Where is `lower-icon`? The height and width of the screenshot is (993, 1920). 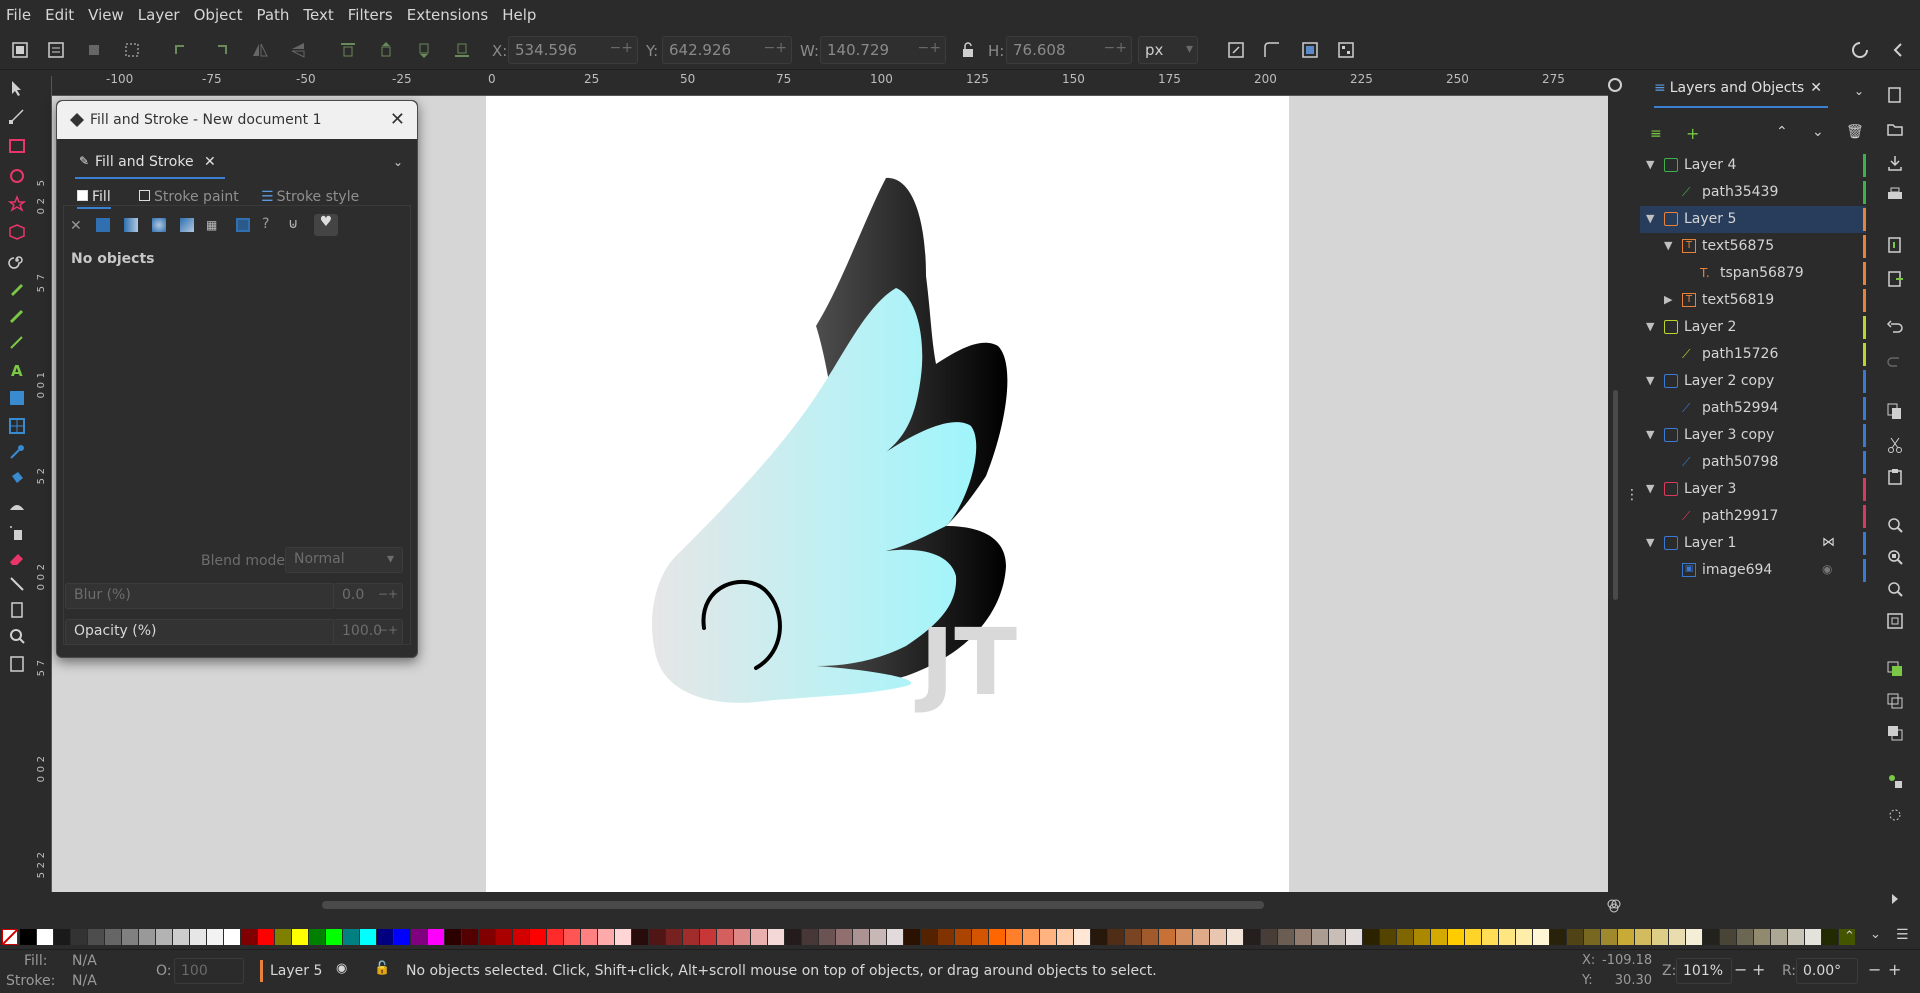
lower-icon is located at coordinates (424, 50).